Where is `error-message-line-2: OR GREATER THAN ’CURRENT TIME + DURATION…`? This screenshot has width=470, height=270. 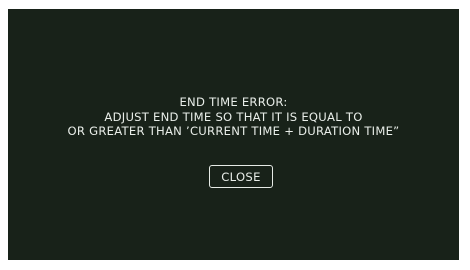
error-message-line-2: OR GREATER THAN ’CURRENT TIME + DURATION… is located at coordinates (233, 131).